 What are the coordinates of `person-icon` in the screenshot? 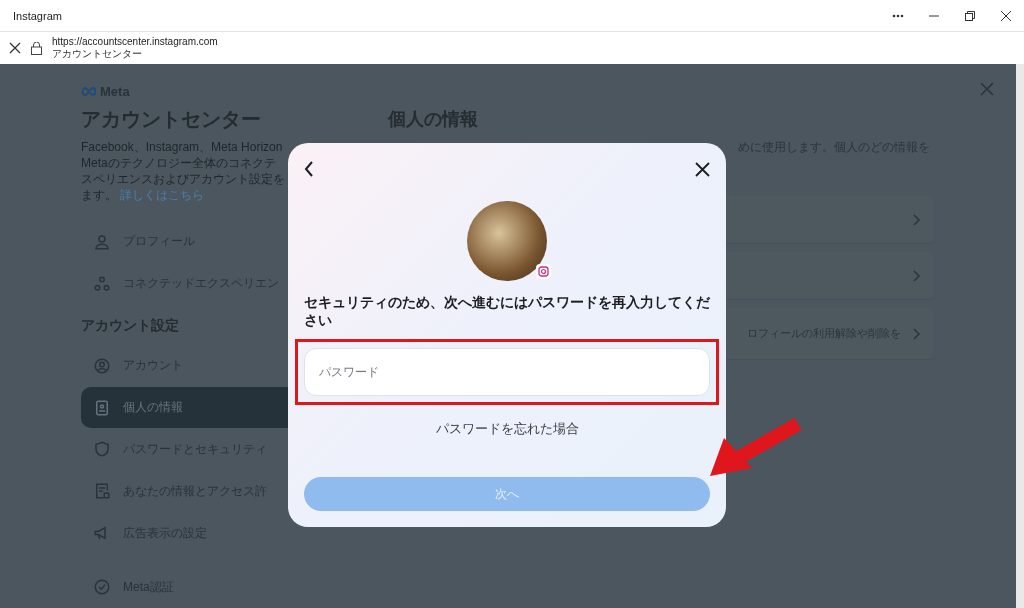 It's located at (102, 241).